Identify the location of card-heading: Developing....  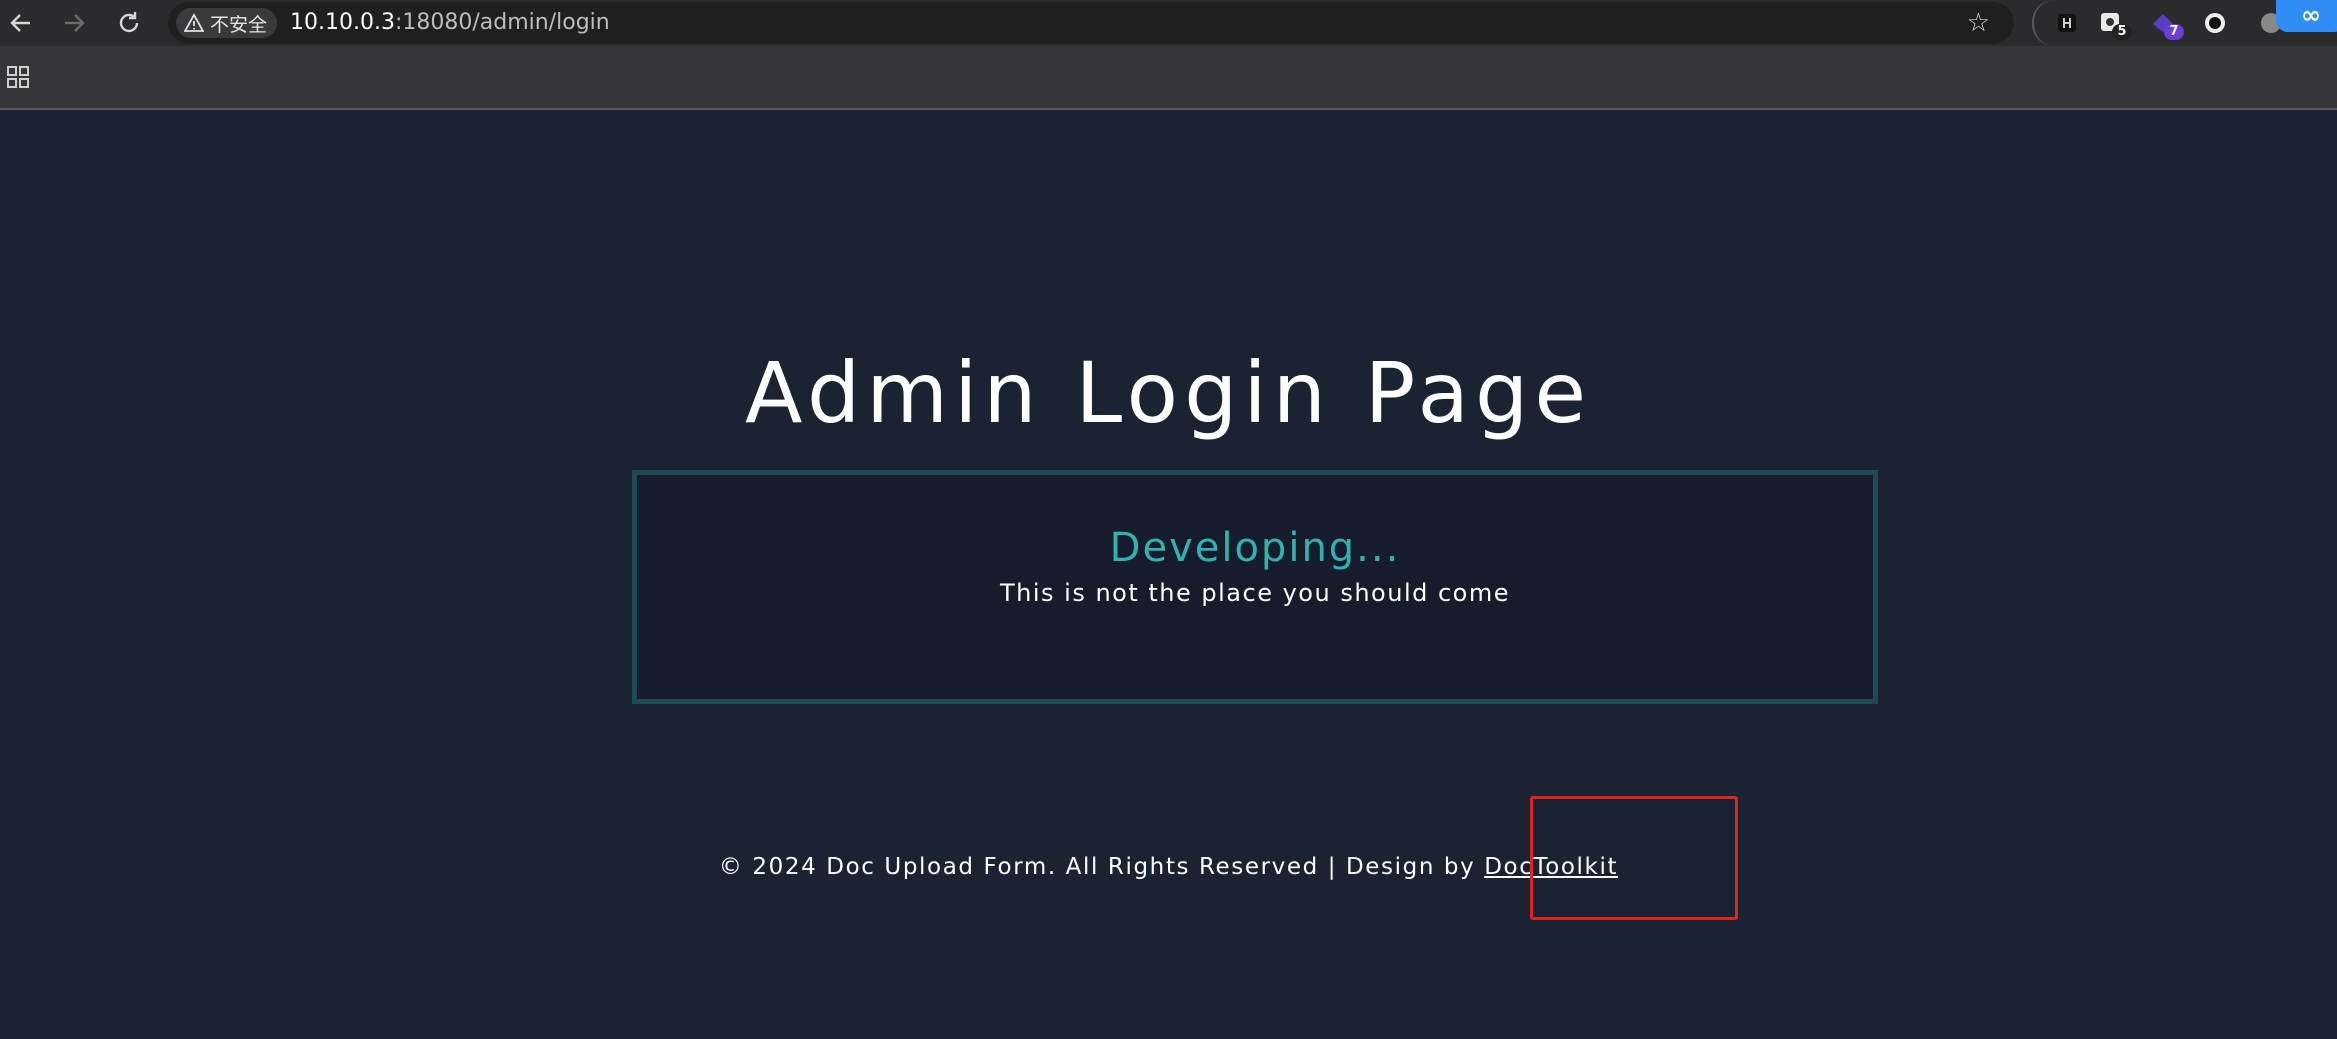
(1255, 548).